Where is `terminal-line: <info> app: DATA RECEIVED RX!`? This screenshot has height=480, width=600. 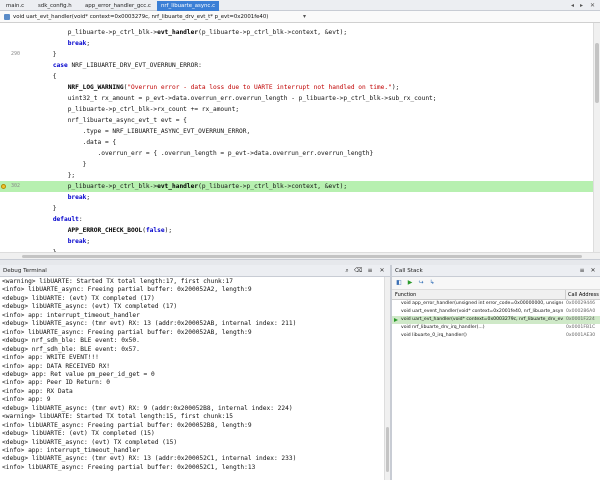 terminal-line: <info> app: DATA RECEIVED RX! is located at coordinates (56, 366).